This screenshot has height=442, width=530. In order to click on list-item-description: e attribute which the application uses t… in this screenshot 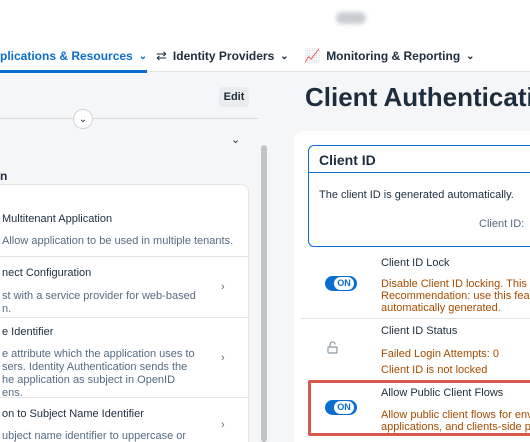, I will do `click(98, 373)`.